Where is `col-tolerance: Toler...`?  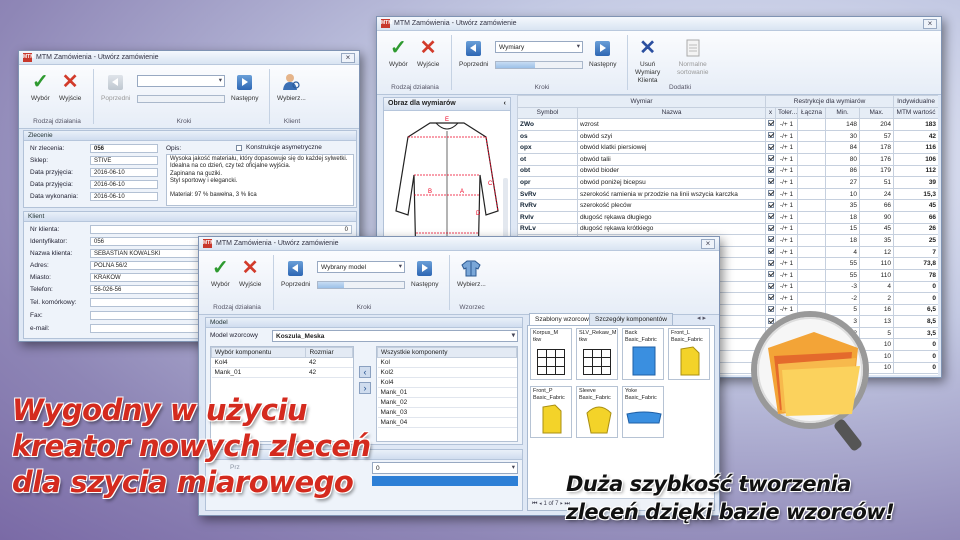 col-tolerance: Toler... is located at coordinates (786, 113).